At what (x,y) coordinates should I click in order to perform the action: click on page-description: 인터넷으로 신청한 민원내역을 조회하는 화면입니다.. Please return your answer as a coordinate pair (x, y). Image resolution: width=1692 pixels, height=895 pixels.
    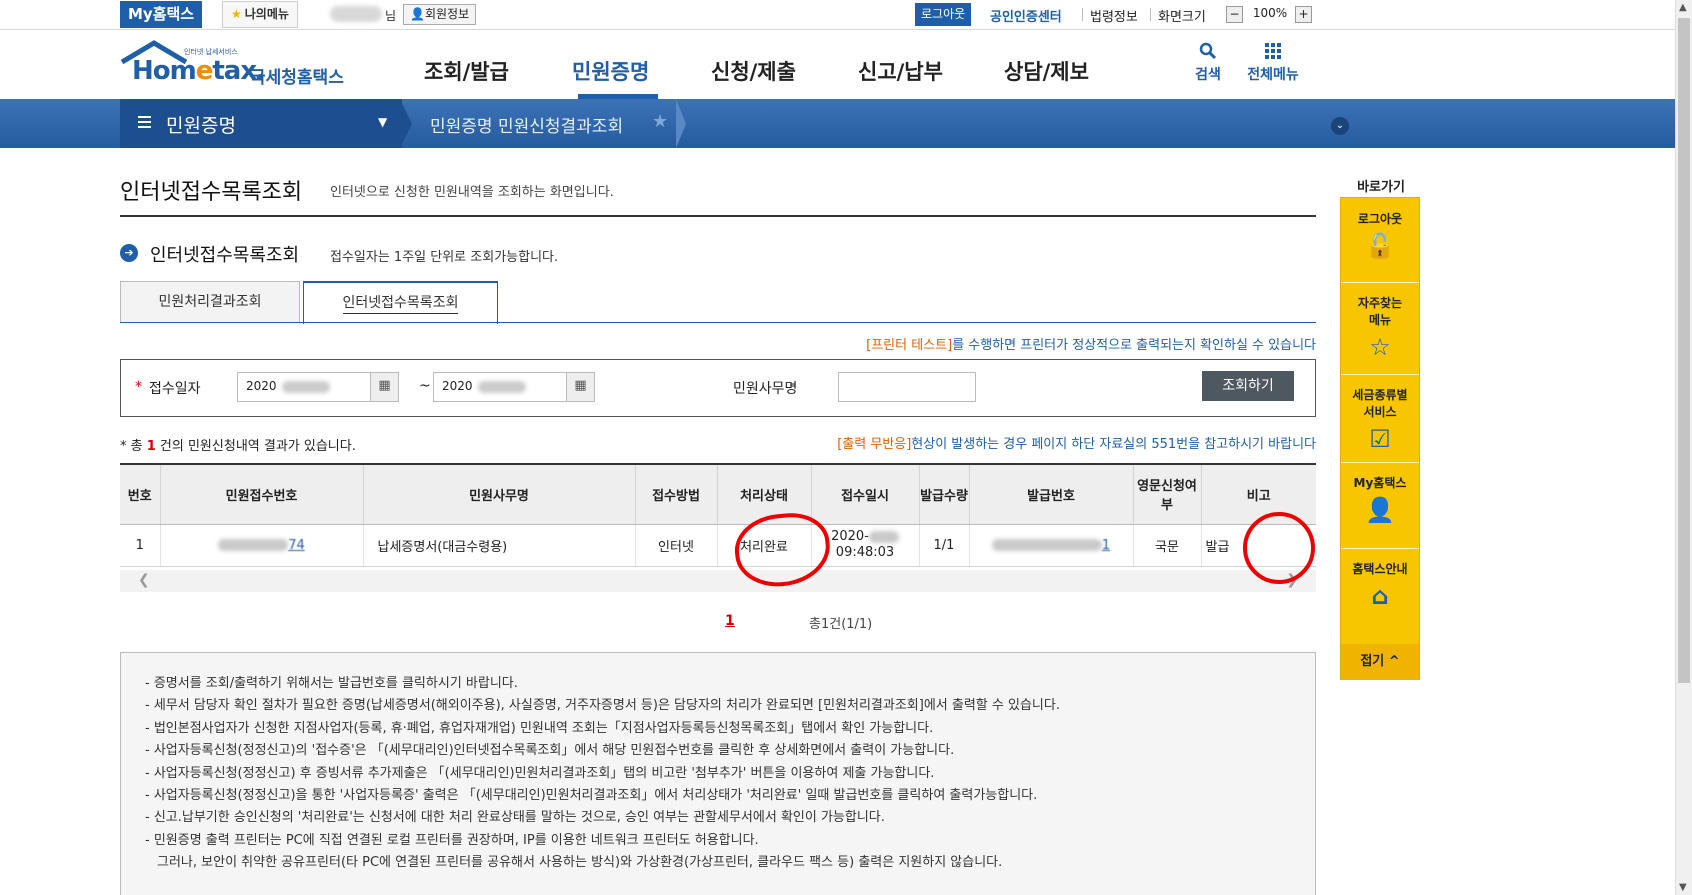
    Looking at the image, I should click on (472, 192).